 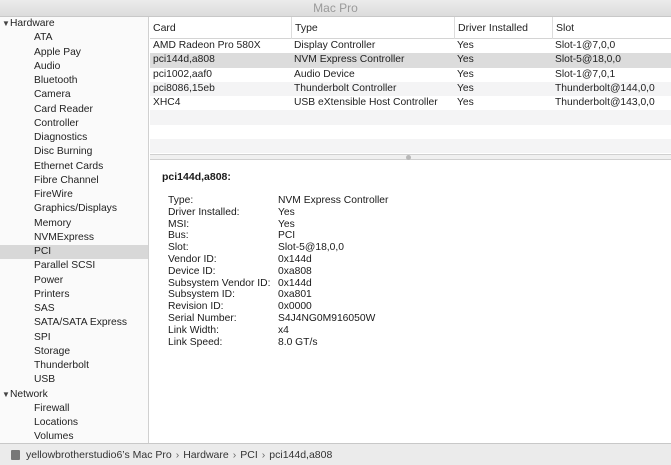 What do you see at coordinates (204, 212) in the screenshot?
I see `detail-label: Driver Installed:` at bounding box center [204, 212].